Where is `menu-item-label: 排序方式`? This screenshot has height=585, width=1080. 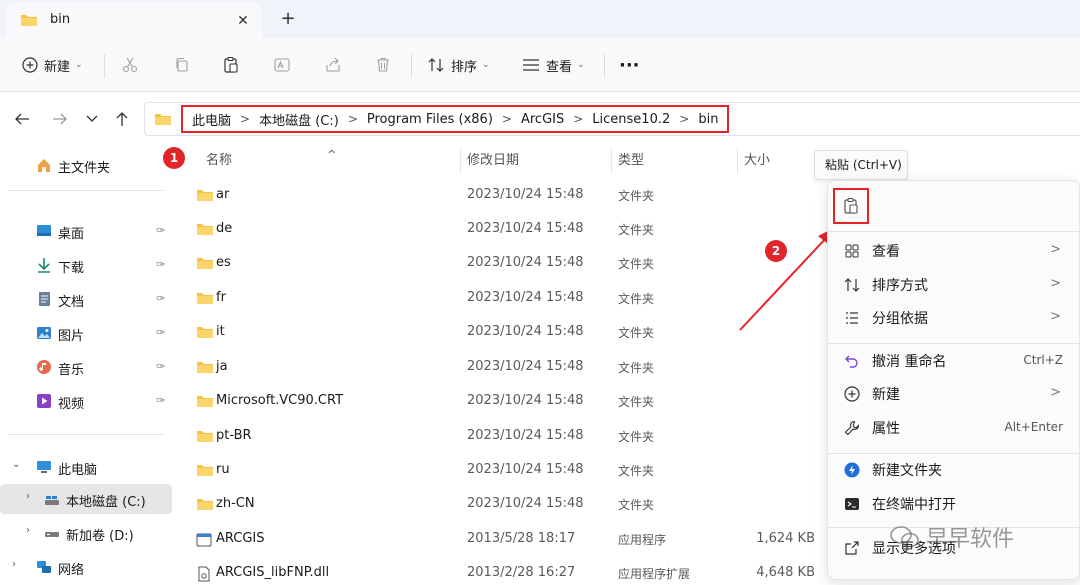 menu-item-label: 排序方式 is located at coordinates (900, 286).